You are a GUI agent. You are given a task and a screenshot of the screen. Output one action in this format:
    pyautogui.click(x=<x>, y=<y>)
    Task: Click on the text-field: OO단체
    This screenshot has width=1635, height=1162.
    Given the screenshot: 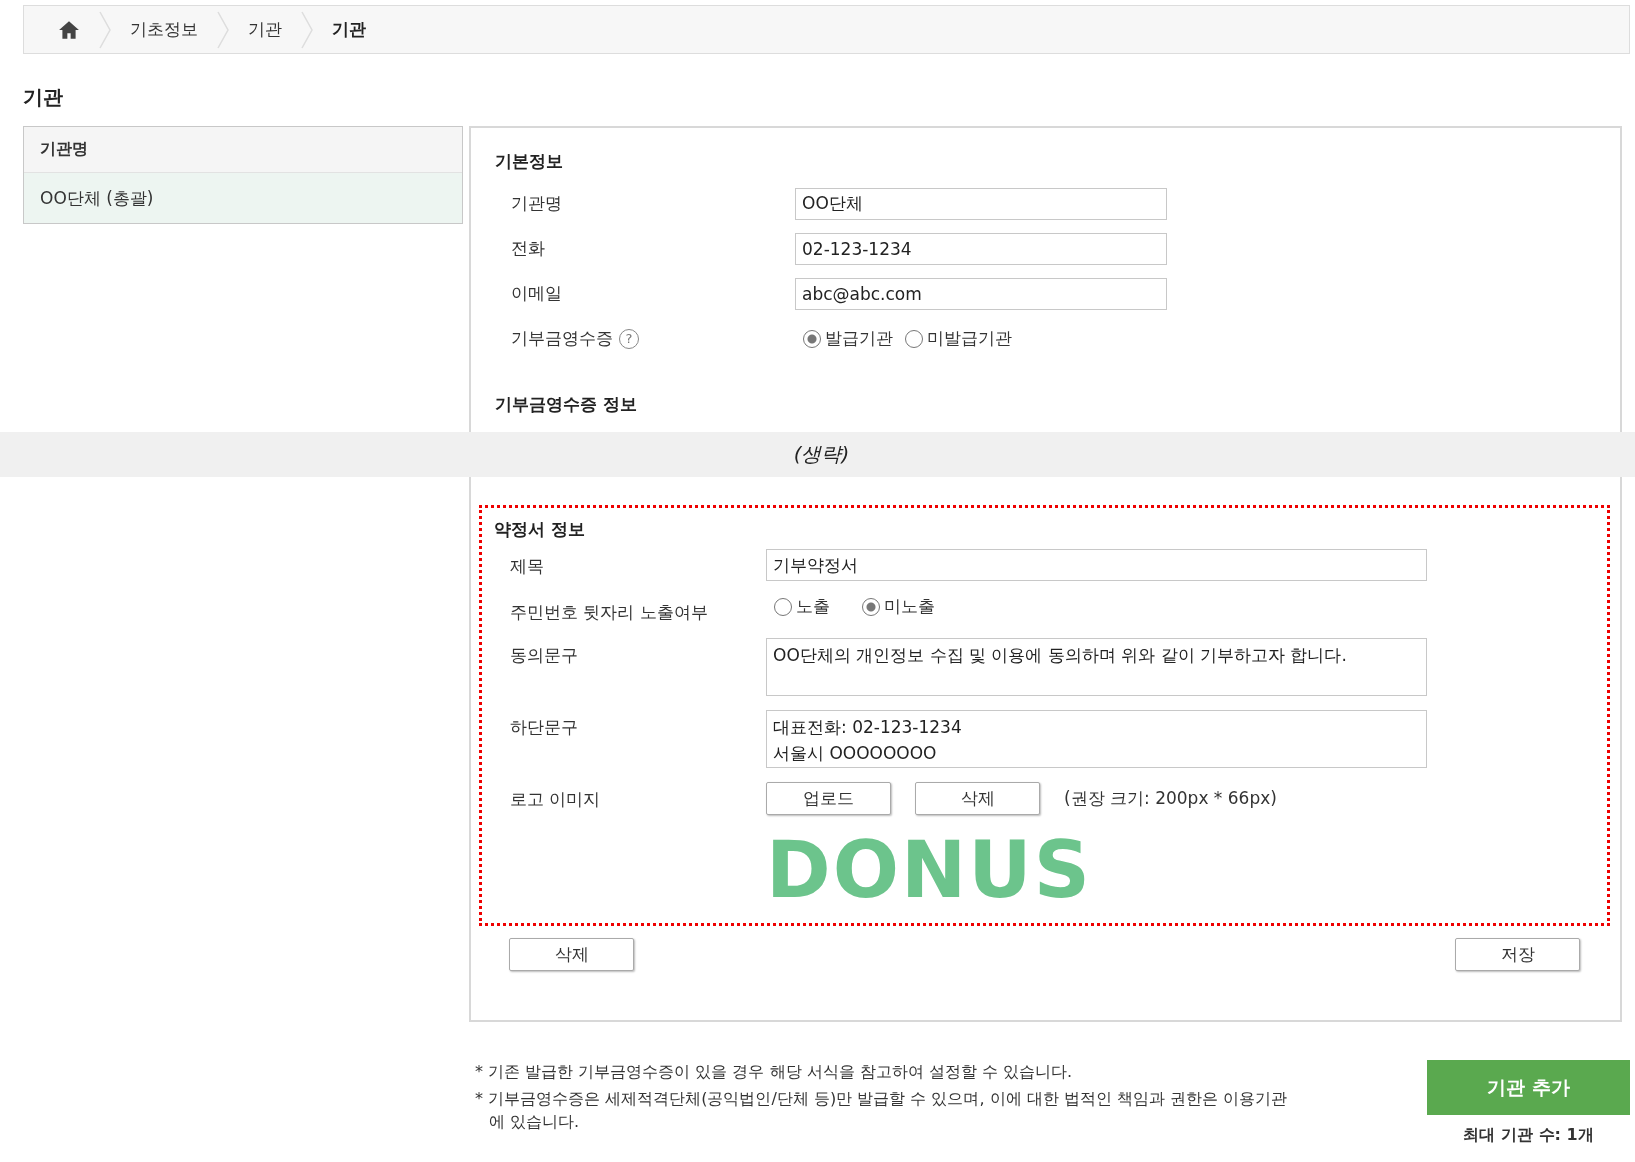 What is the action you would take?
    pyautogui.click(x=981, y=203)
    